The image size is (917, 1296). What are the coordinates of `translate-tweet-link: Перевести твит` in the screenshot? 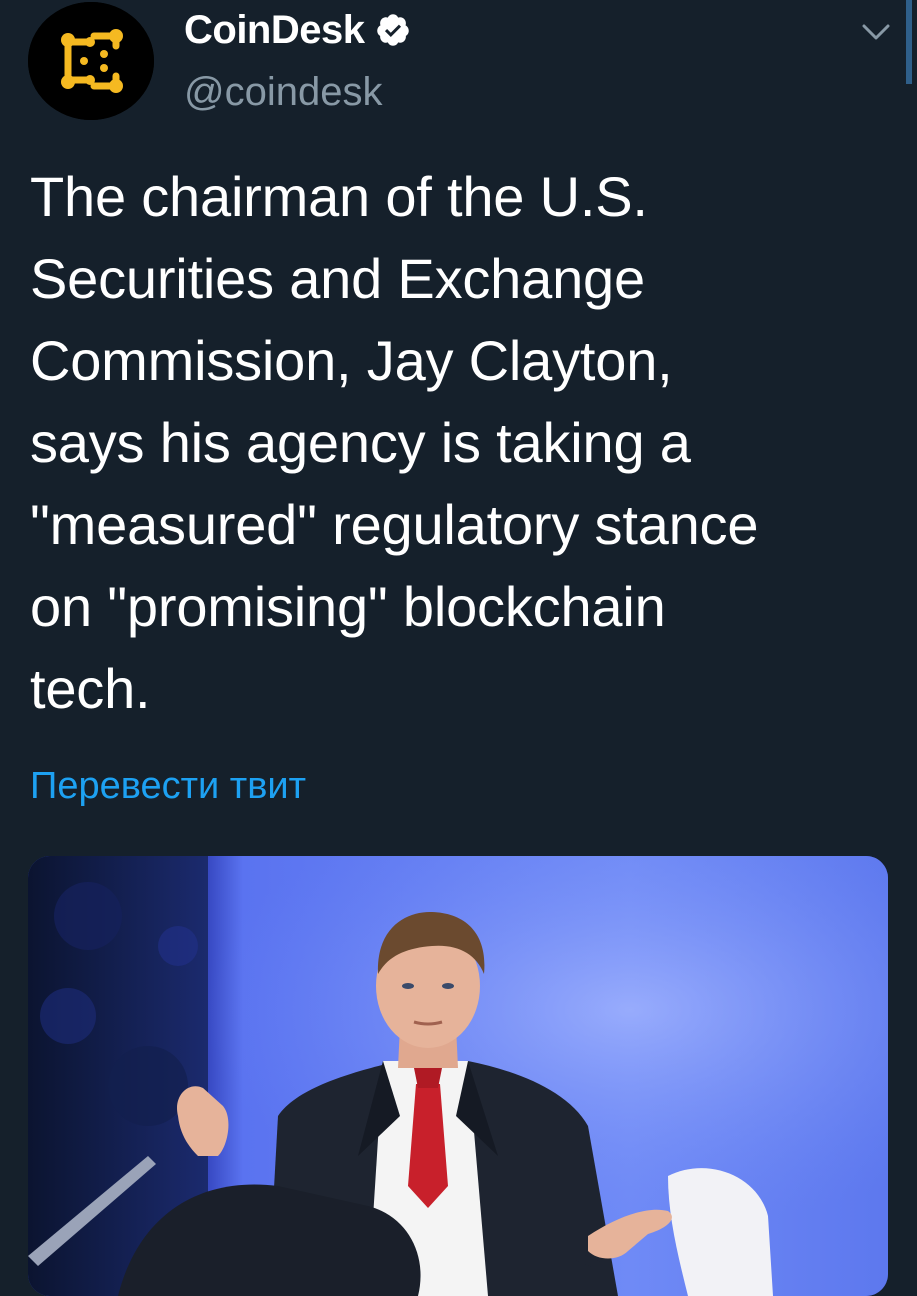 It's located at (168, 786).